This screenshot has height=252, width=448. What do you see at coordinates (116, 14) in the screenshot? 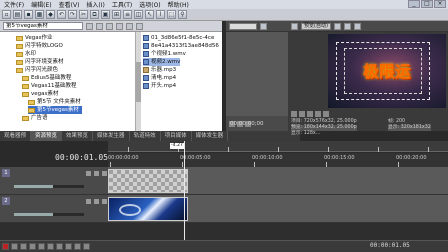
I see `snap-icon: ⊞` at bounding box center [116, 14].